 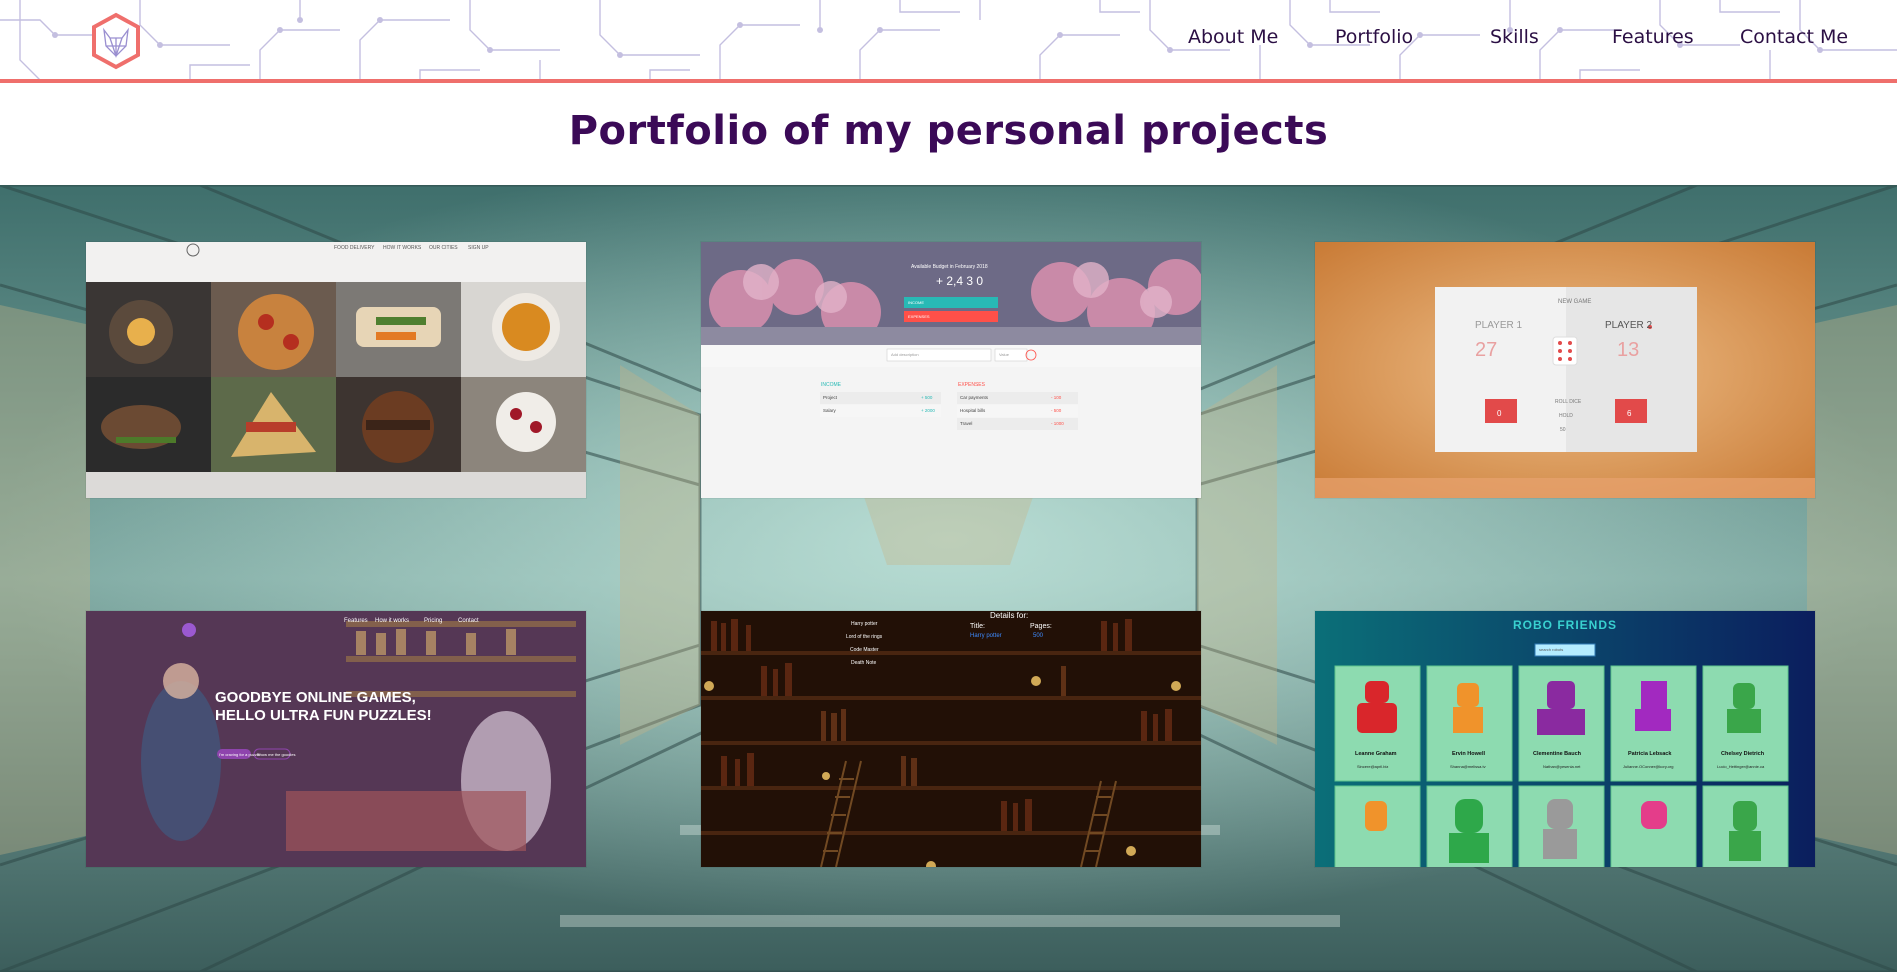 What do you see at coordinates (1486, 350) in the screenshot?
I see `dice-score1: 27` at bounding box center [1486, 350].